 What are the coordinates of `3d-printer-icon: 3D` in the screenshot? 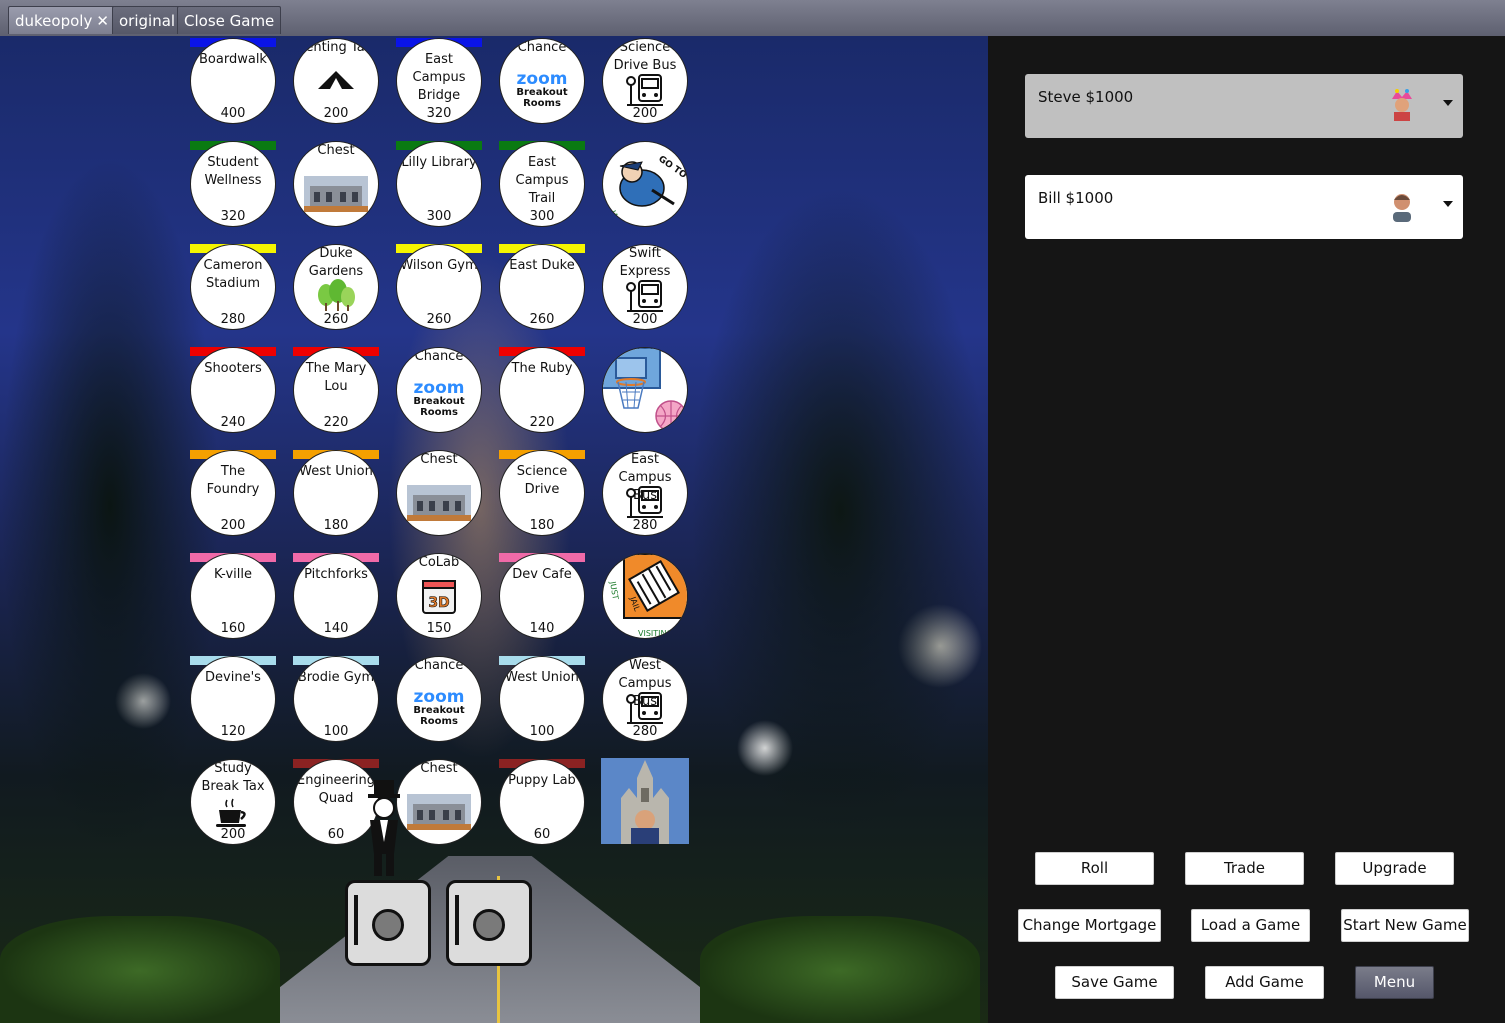 It's located at (439, 597).